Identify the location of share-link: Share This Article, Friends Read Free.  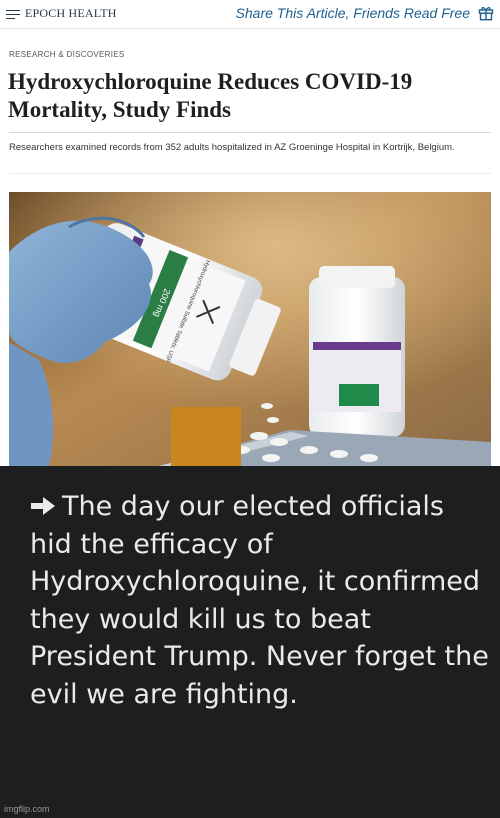
(365, 13).